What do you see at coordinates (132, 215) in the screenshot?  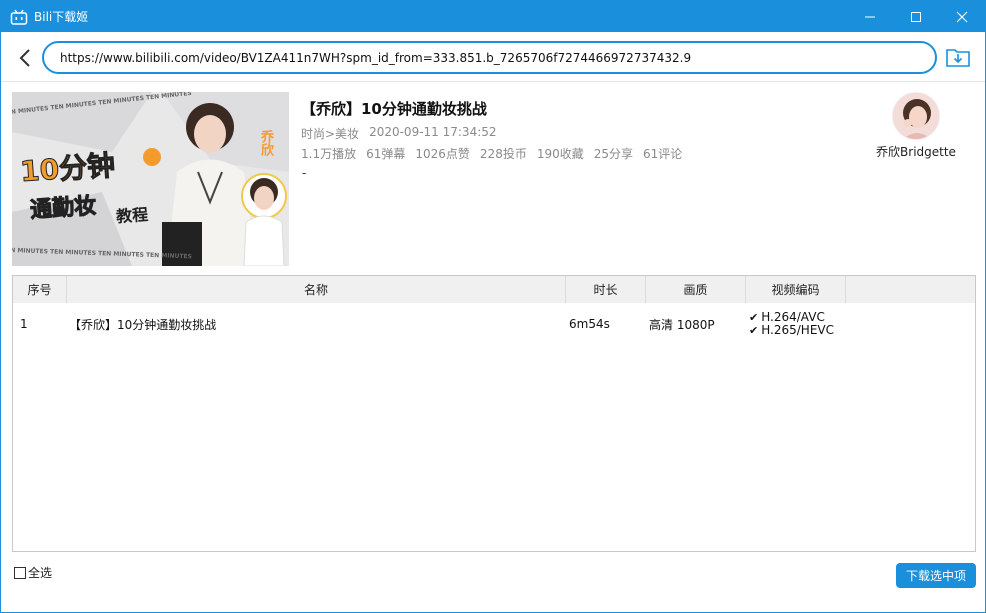 I see `thumbnail-text-3: 教程` at bounding box center [132, 215].